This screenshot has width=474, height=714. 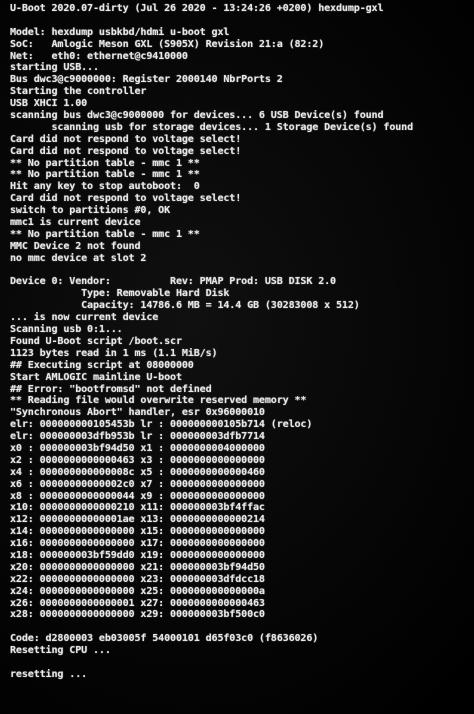 What do you see at coordinates (78, 258) in the screenshot?
I see `console-line: no mmc device at slot 2` at bounding box center [78, 258].